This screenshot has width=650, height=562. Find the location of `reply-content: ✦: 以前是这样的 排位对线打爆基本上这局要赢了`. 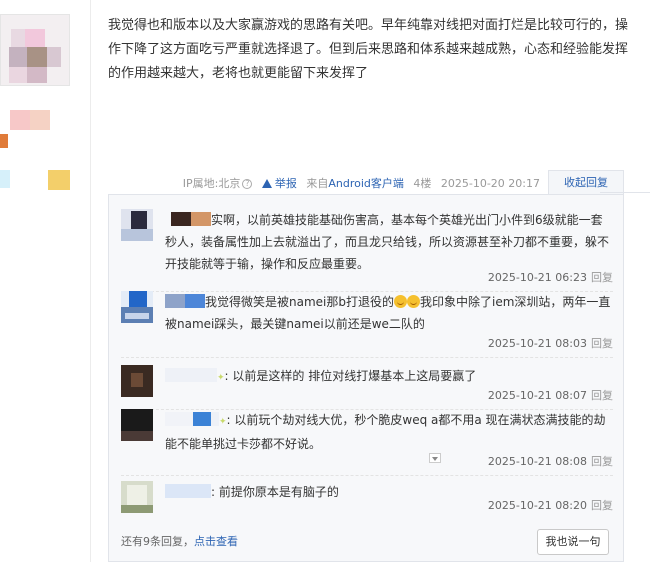

reply-content: ✦: 以前是这样的 排位对线打爆基本上这局要赢了 is located at coordinates (389, 377).